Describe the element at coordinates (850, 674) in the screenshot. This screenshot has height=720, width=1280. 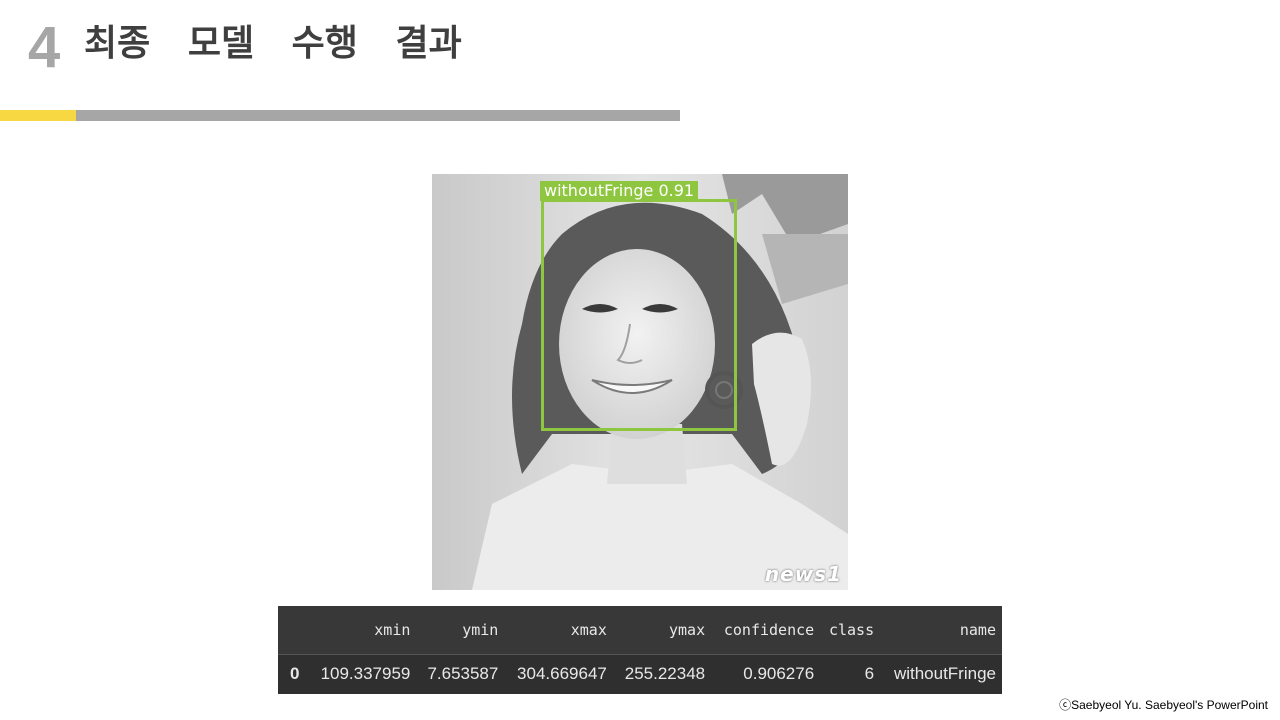
I see `cell-class: 6` at that location.